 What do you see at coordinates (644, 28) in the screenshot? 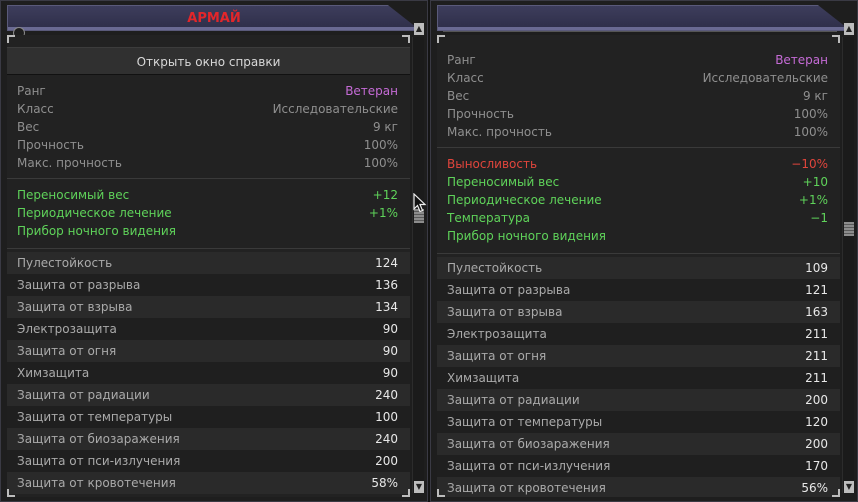
I see `header-strip` at bounding box center [644, 28].